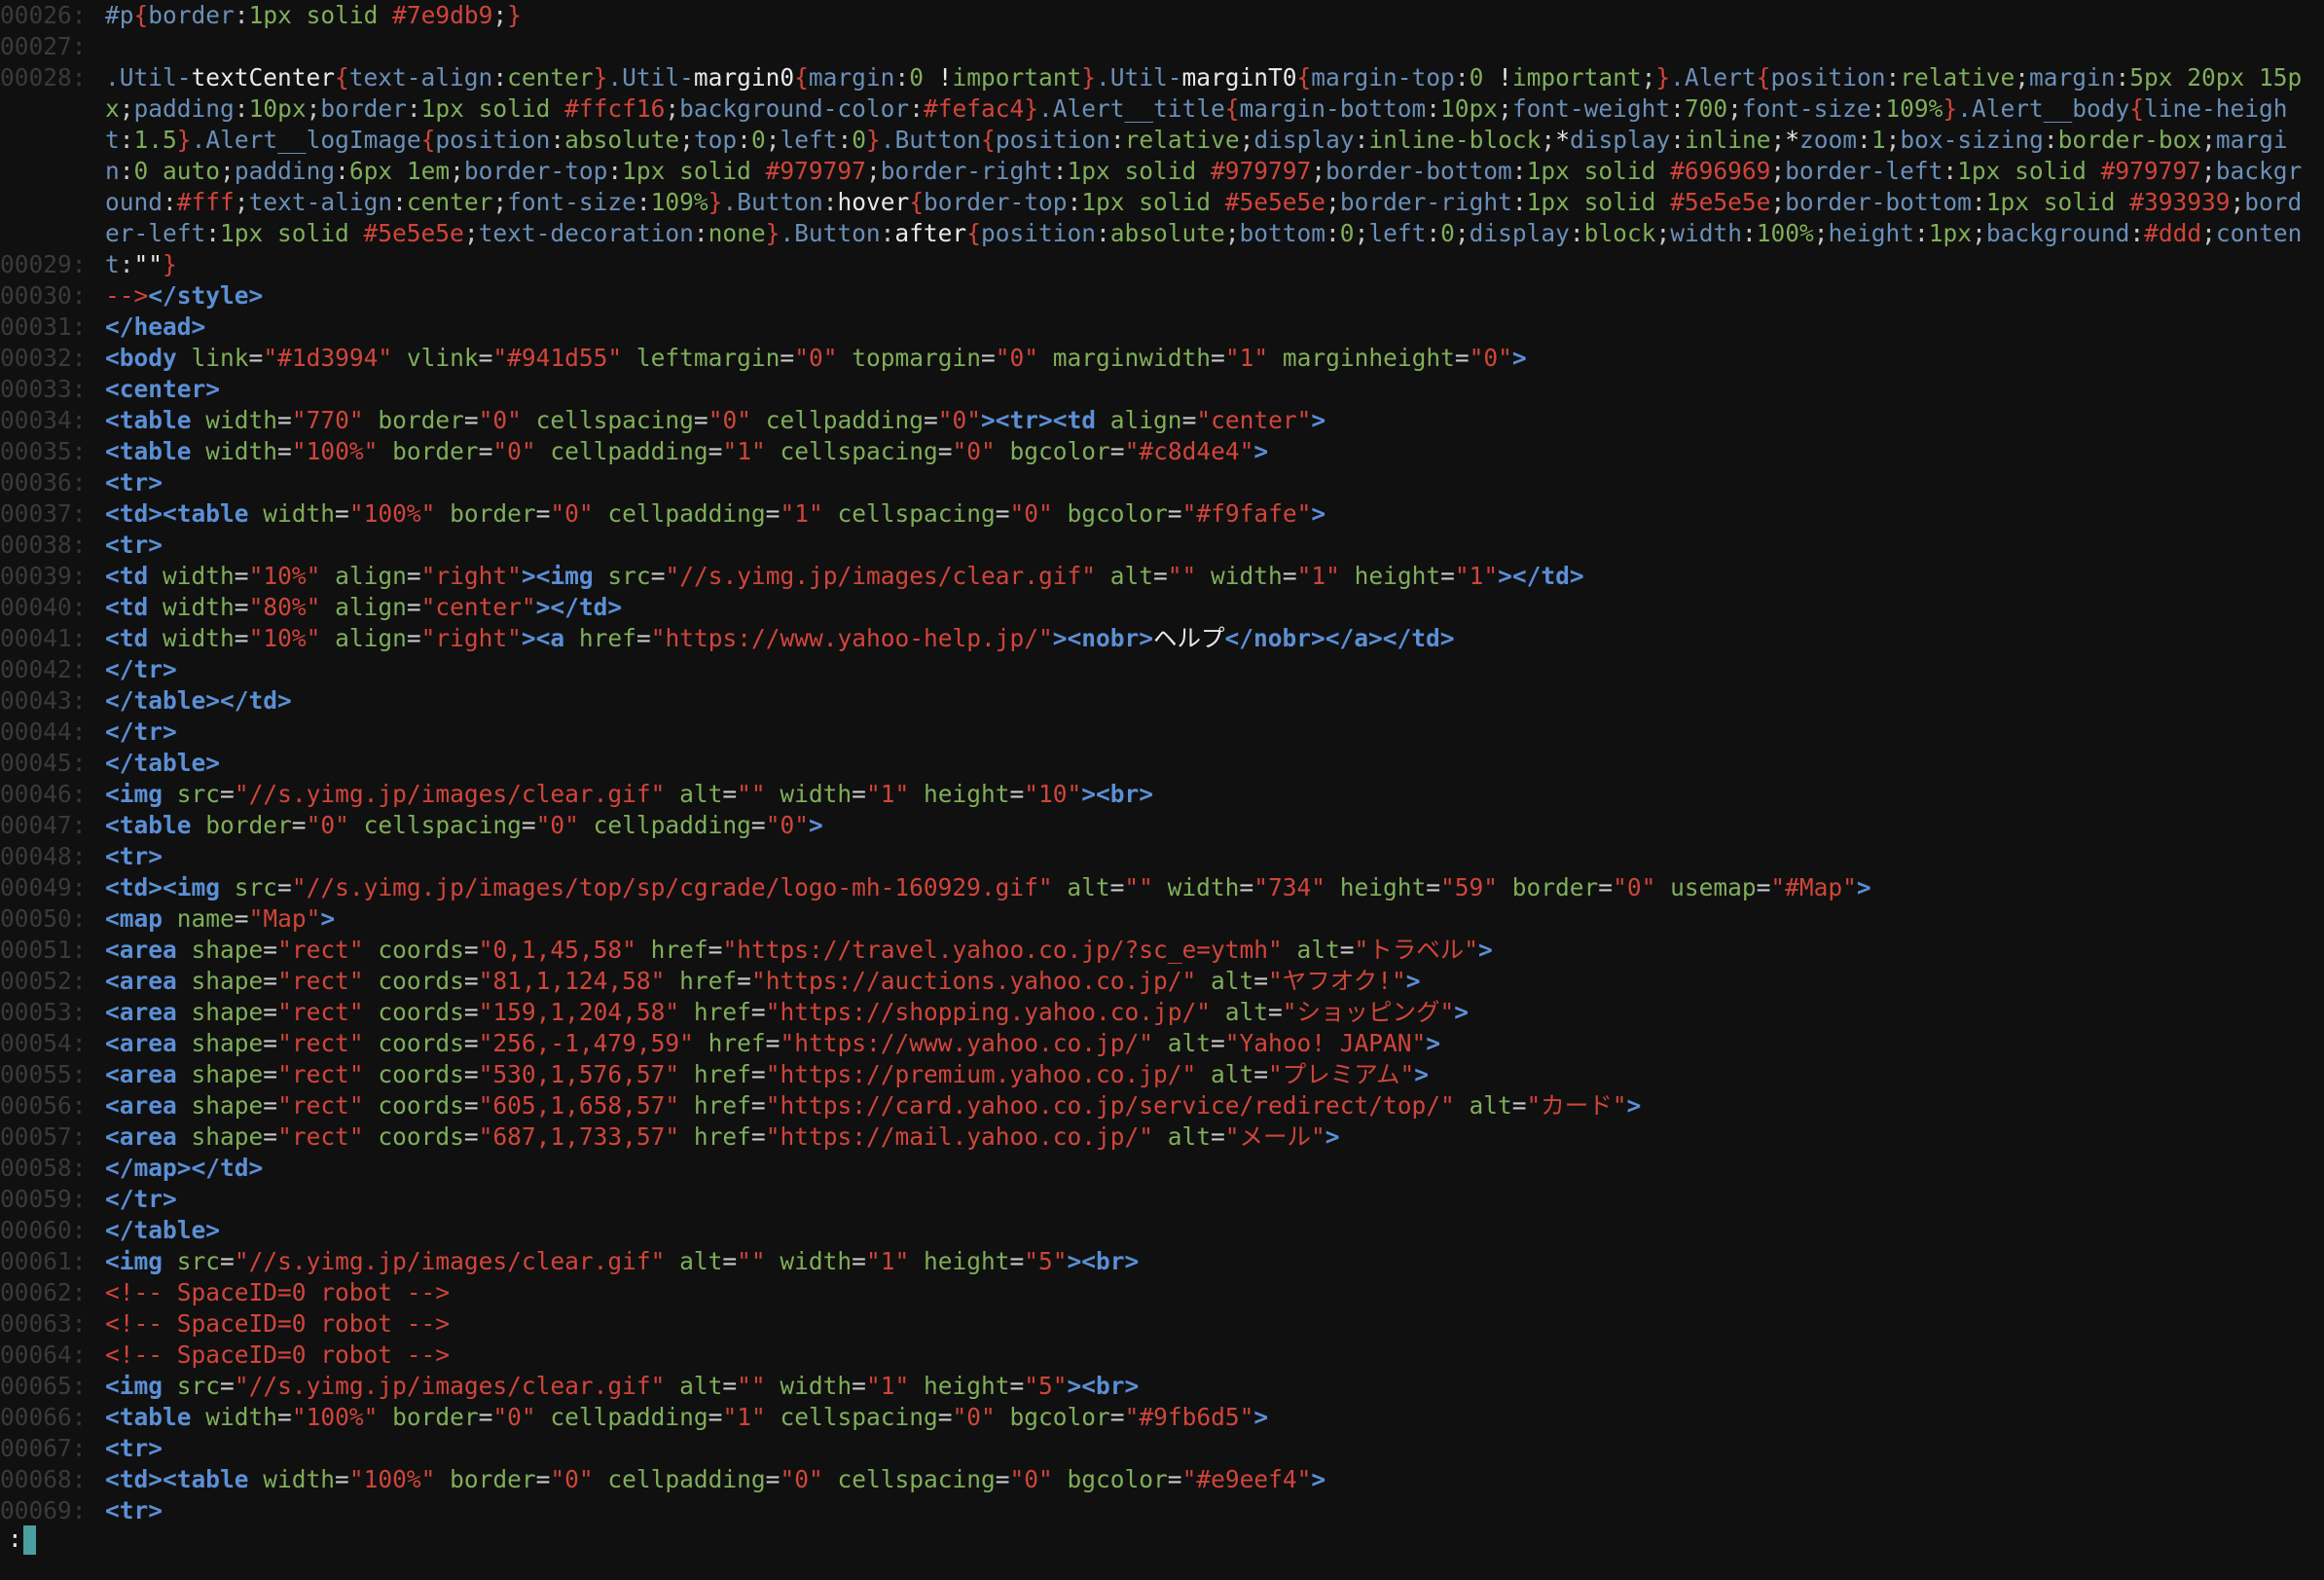 The height and width of the screenshot is (1580, 2324). I want to click on code-line: 00033: <center>, so click(1162, 389).